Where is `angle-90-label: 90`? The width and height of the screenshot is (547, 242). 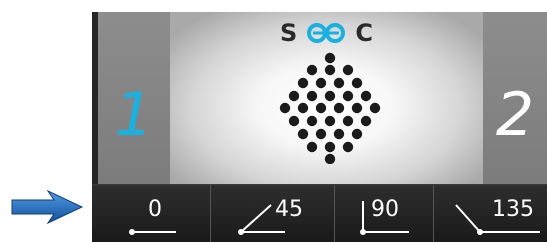
angle-90-label: 90 is located at coordinates (385, 209).